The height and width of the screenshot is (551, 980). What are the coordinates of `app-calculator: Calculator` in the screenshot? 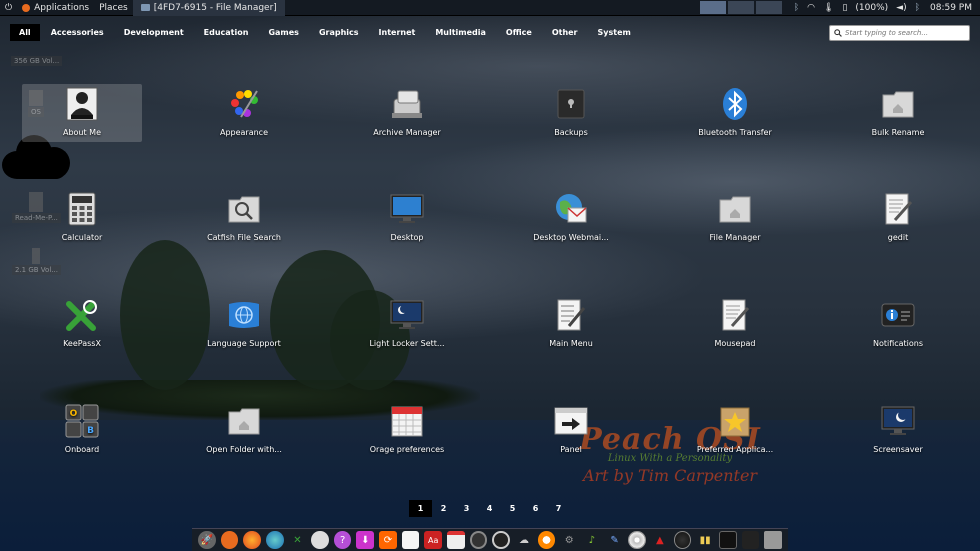 It's located at (82, 218).